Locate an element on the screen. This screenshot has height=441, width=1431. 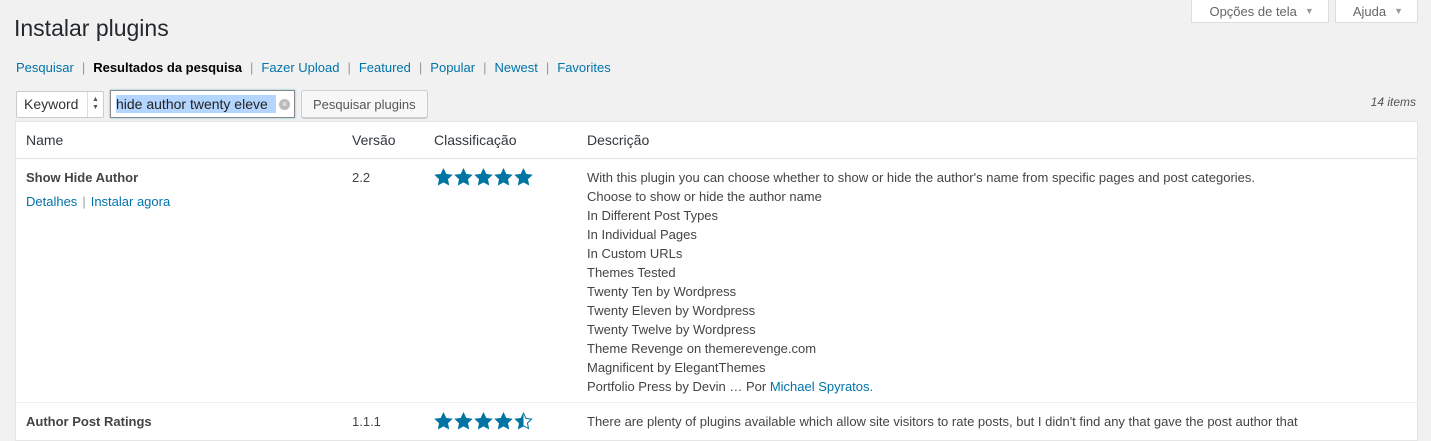
tab-search: Pesquisar is located at coordinates (45, 67).